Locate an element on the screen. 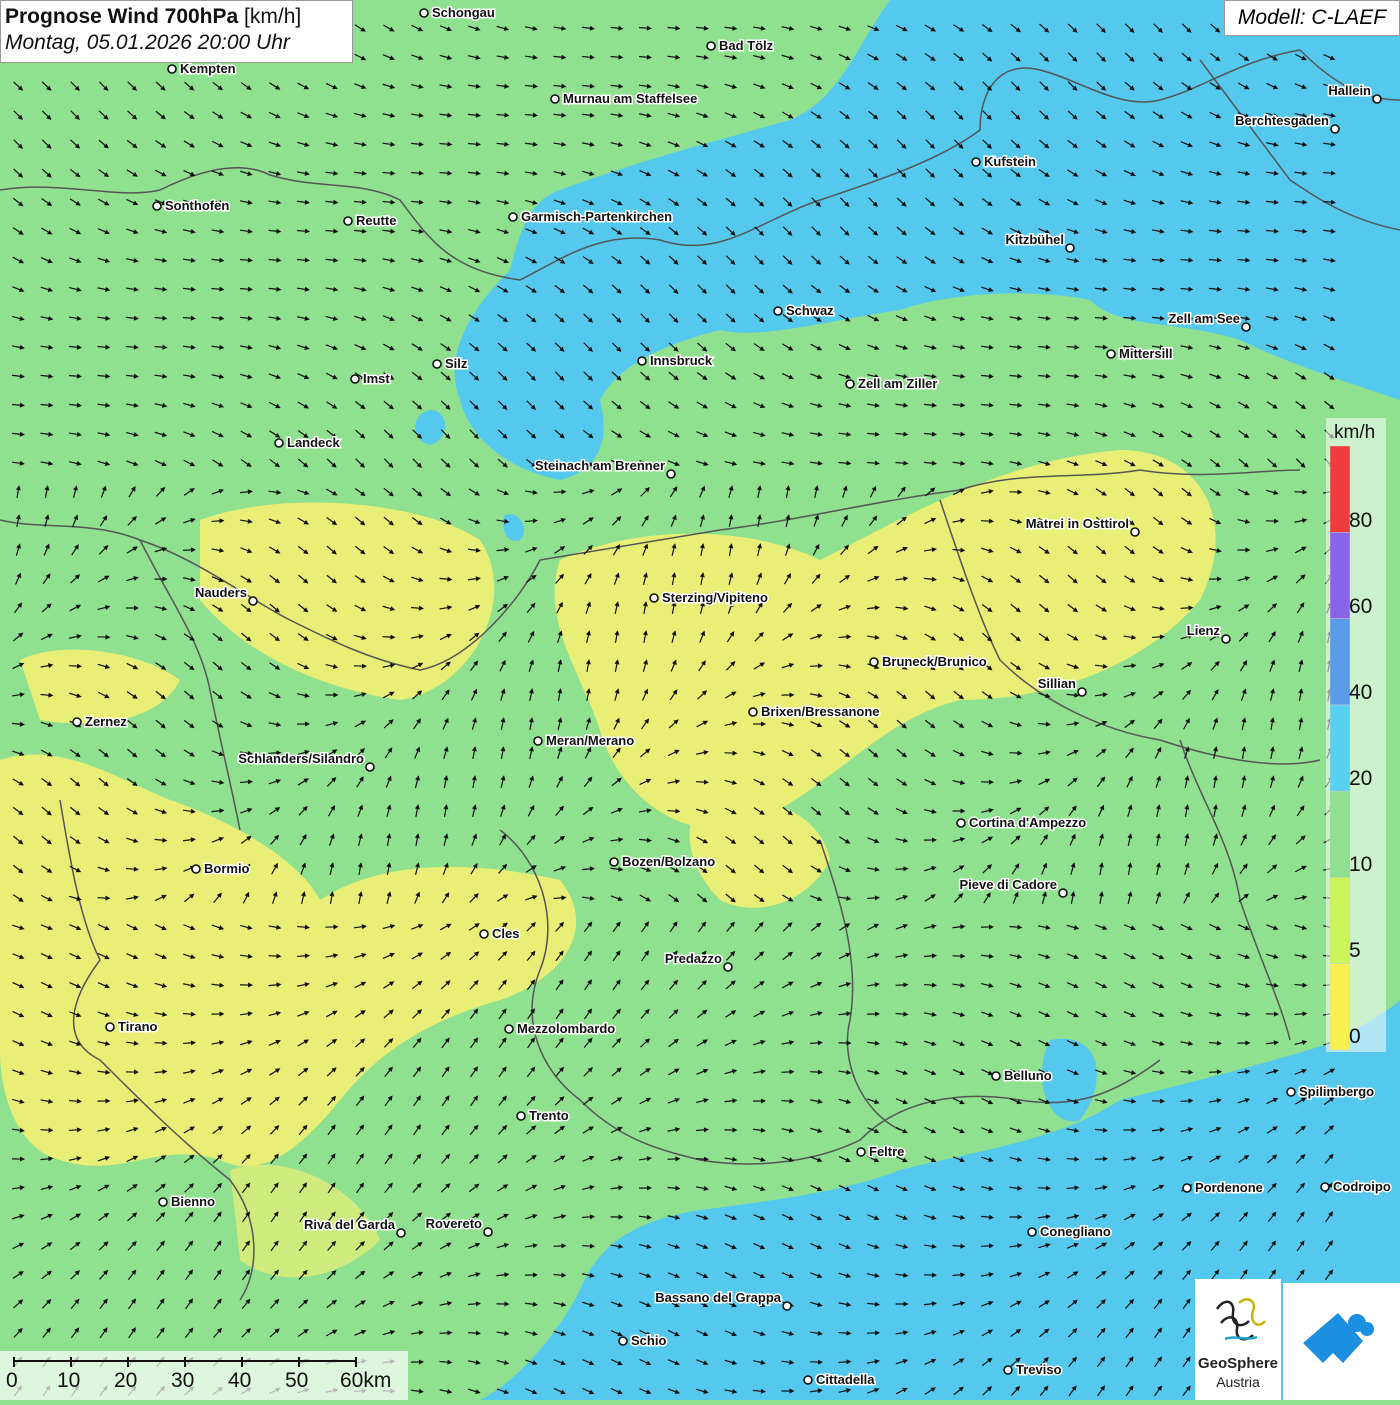  city-marker: Mezzolombardo is located at coordinates (560, 1028).